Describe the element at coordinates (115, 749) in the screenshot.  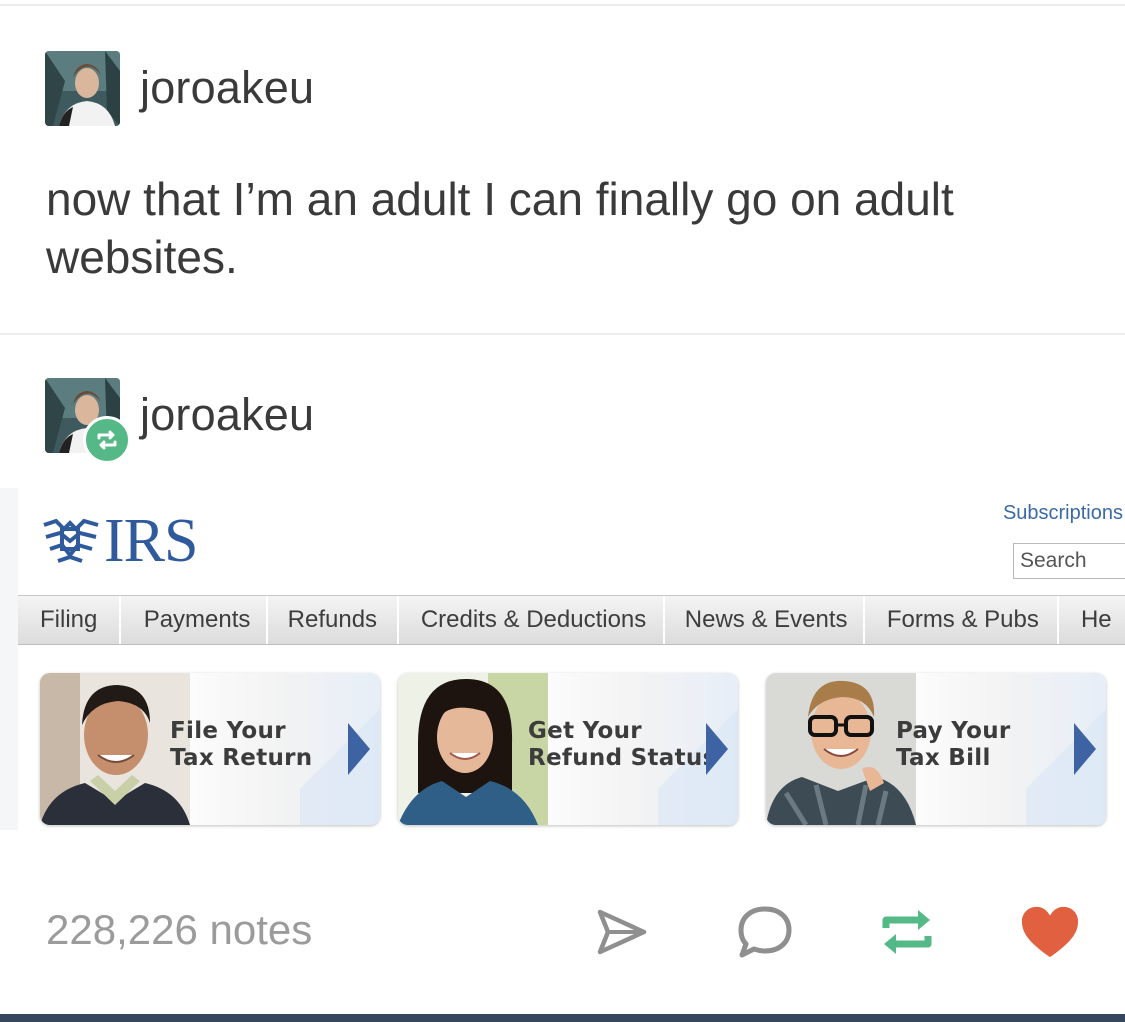
I see `man-photo` at that location.